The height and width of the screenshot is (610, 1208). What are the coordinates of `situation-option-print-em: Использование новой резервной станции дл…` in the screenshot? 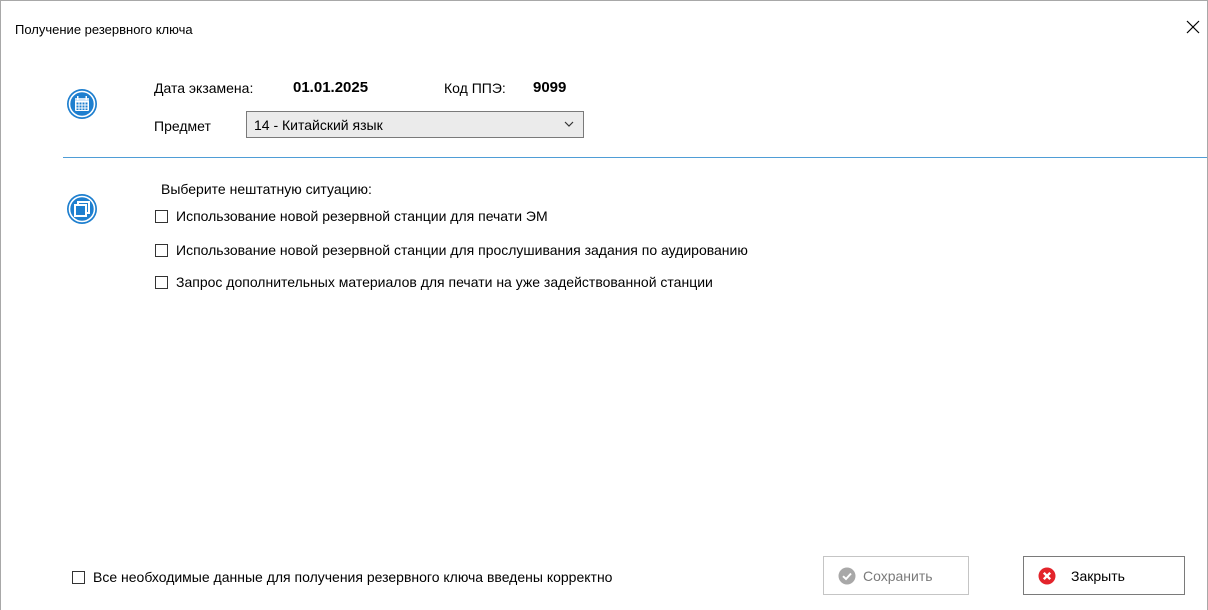 It's located at (415, 217).